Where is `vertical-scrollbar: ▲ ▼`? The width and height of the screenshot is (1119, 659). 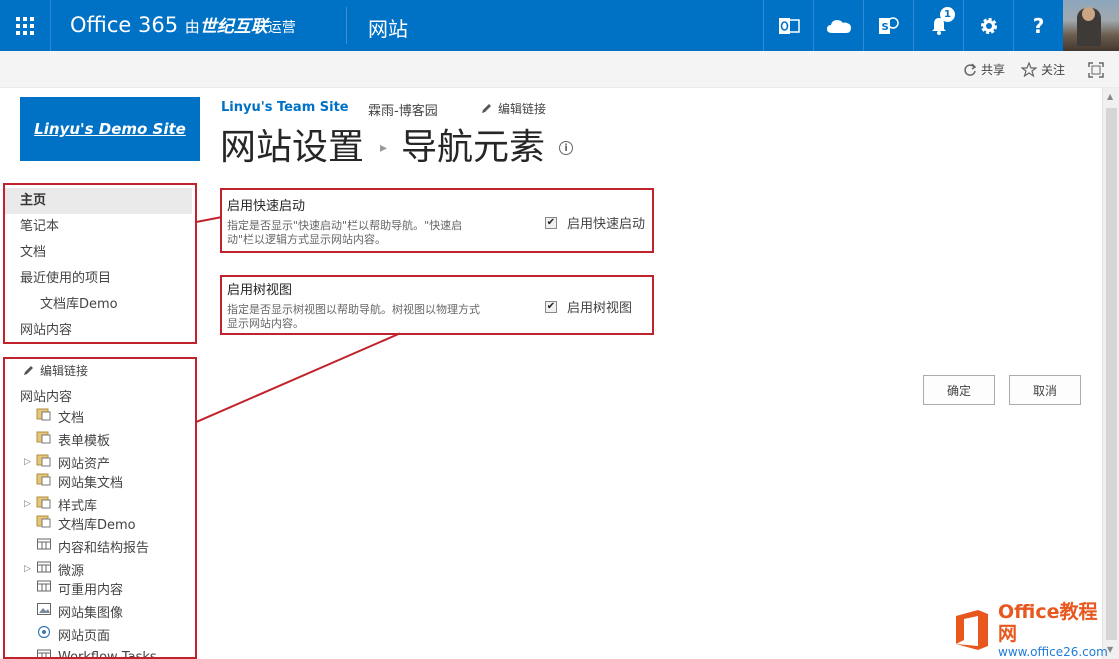
vertical-scrollbar: ▲ ▼ is located at coordinates (1110, 373).